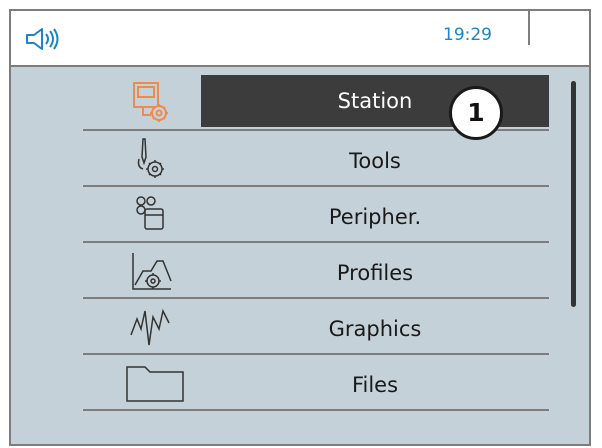 The image size is (602, 448). What do you see at coordinates (150, 327) in the screenshot?
I see `graphics-icon` at bounding box center [150, 327].